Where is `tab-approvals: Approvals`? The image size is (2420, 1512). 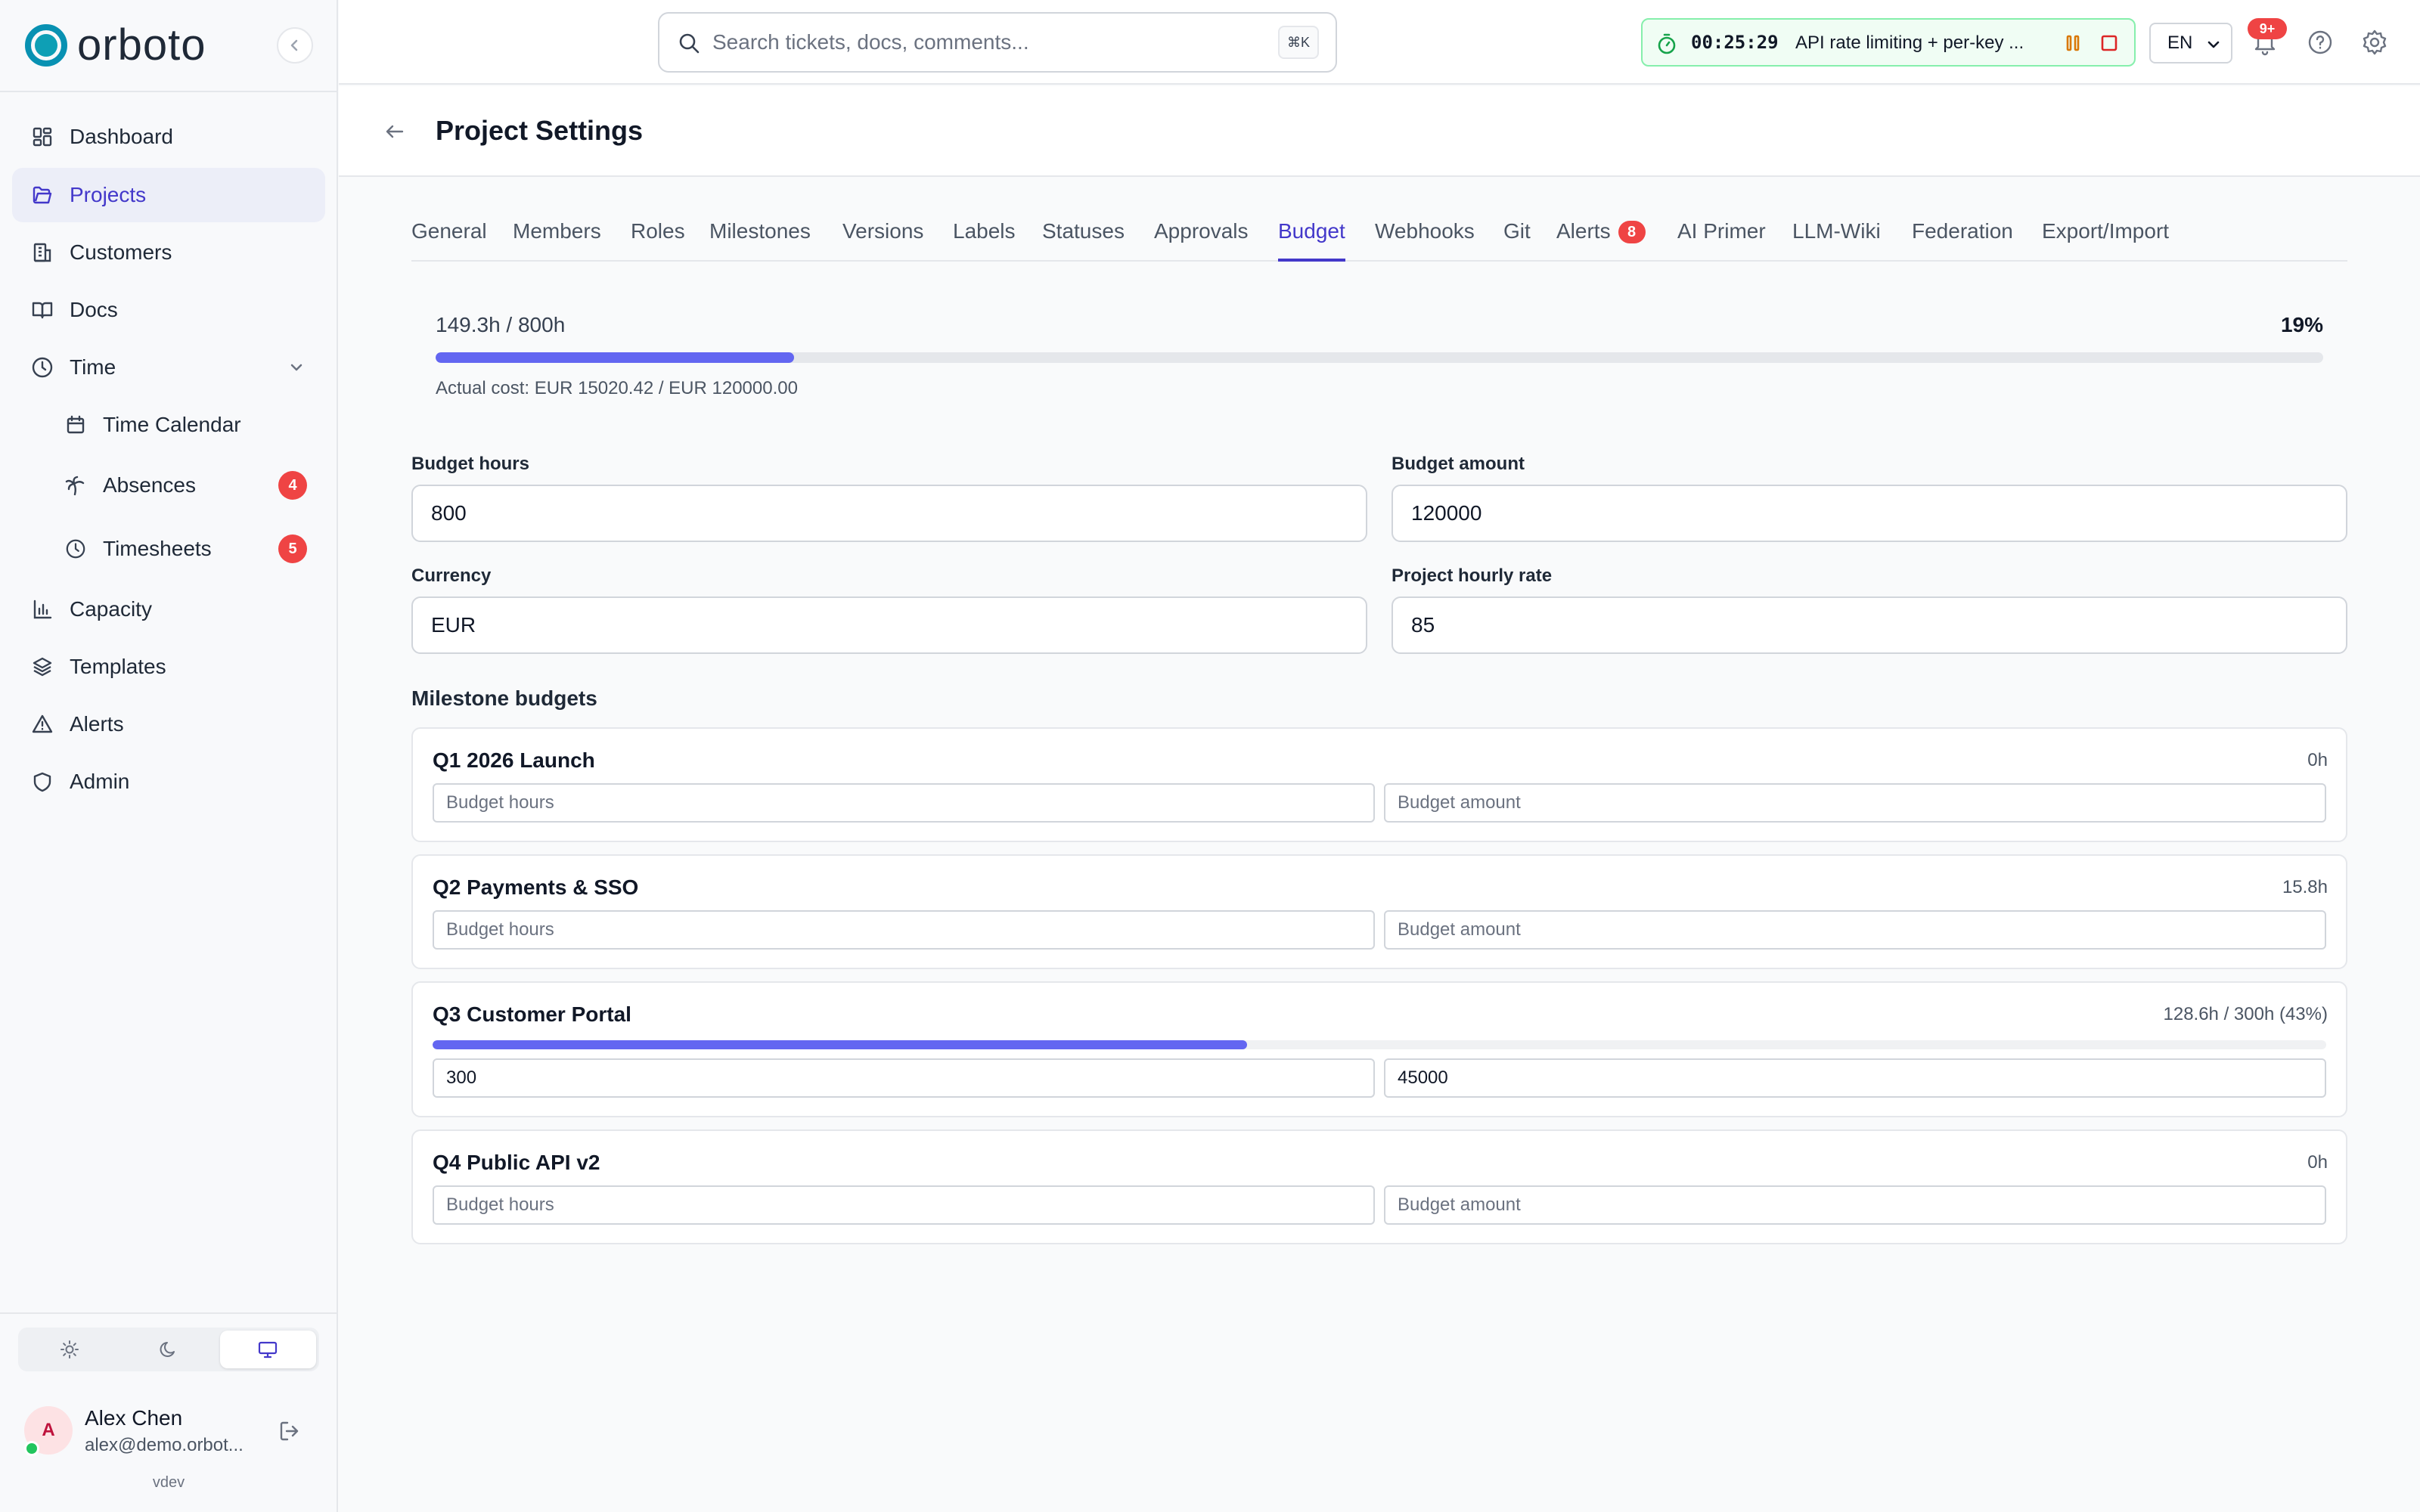 tab-approvals: Approvals is located at coordinates (1201, 239).